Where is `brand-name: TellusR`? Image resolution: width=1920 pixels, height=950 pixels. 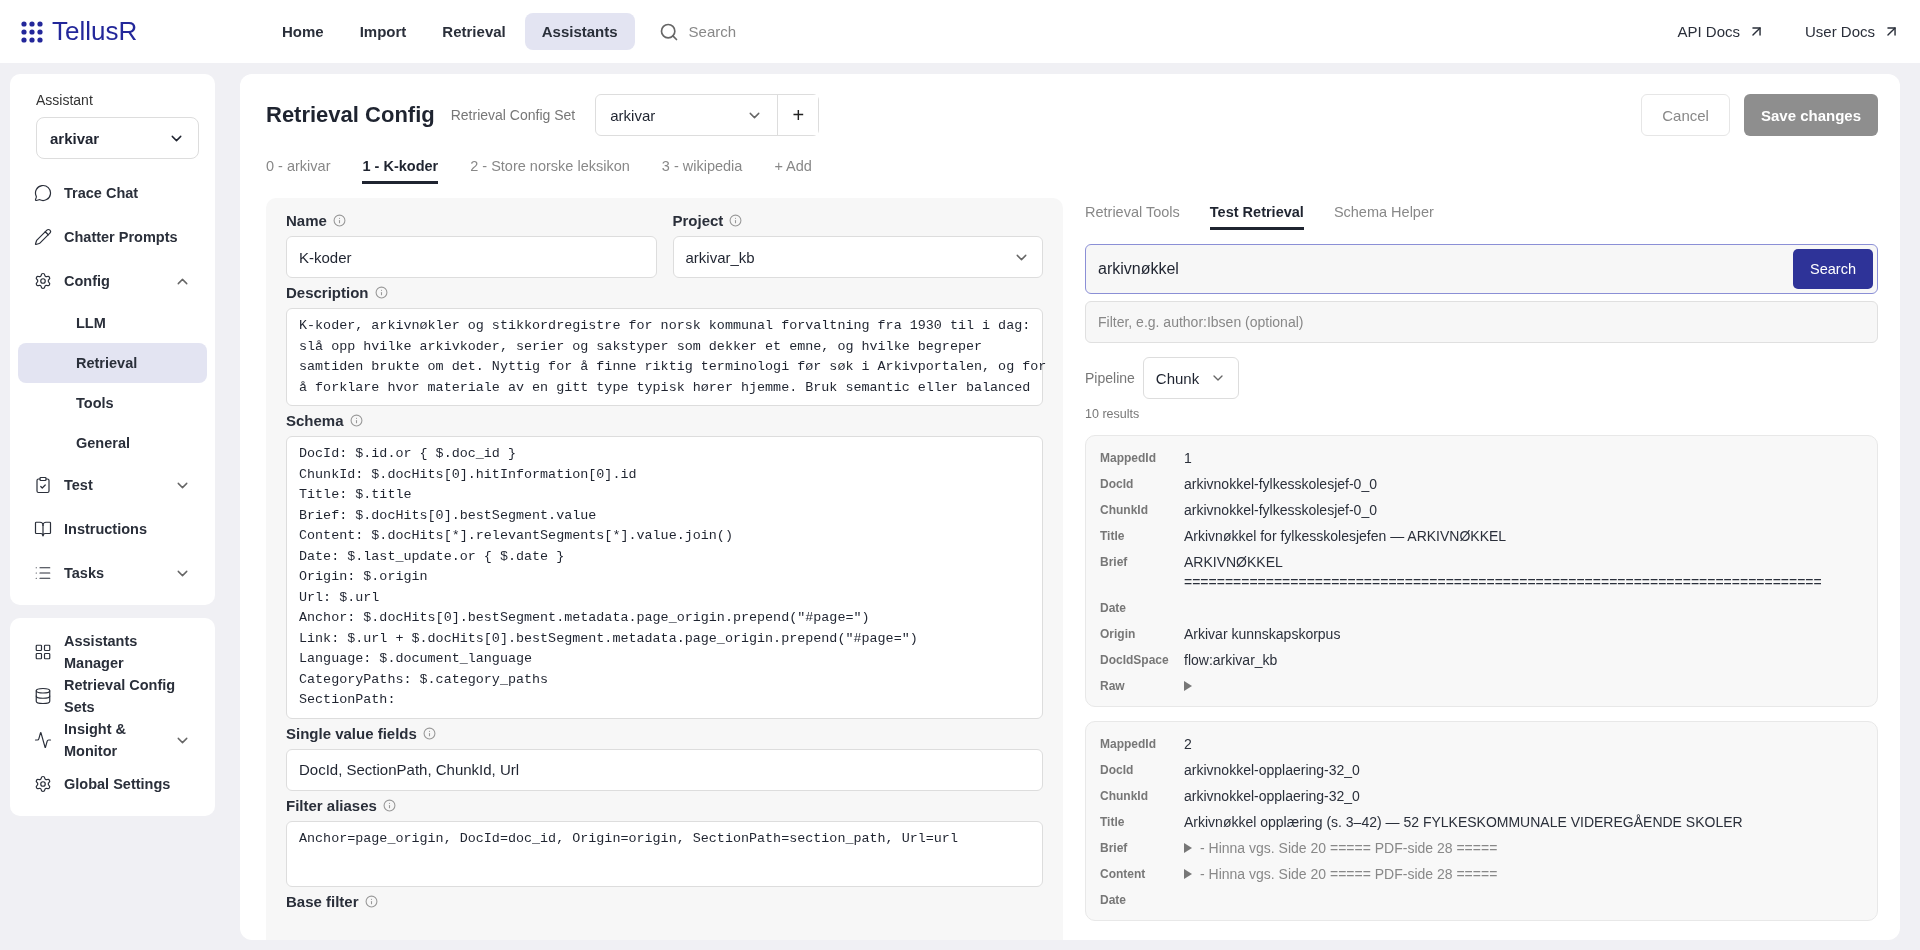
brand-name: TellusR is located at coordinates (95, 31).